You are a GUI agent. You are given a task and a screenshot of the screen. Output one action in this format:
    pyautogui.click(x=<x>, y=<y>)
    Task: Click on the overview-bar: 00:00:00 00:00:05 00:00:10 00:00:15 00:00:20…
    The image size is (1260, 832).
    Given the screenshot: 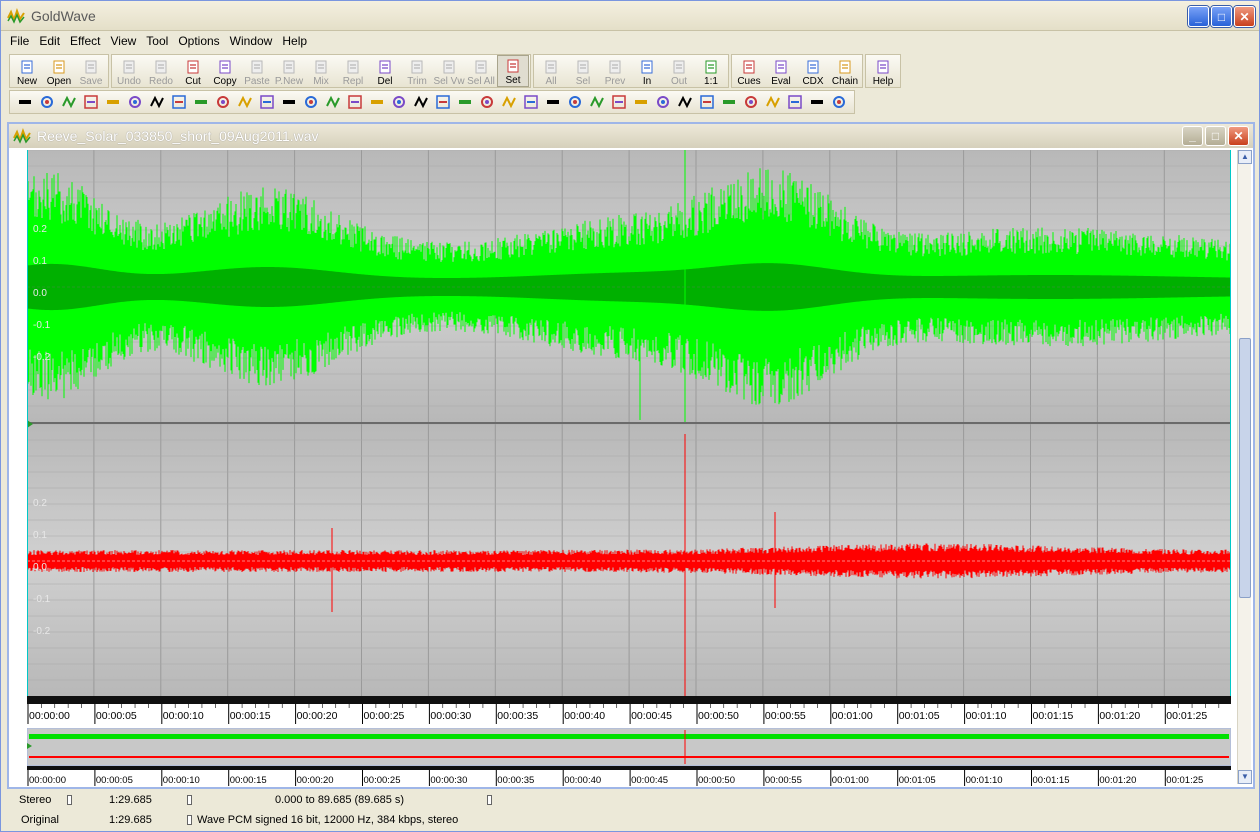 What is the action you would take?
    pyautogui.click(x=629, y=758)
    